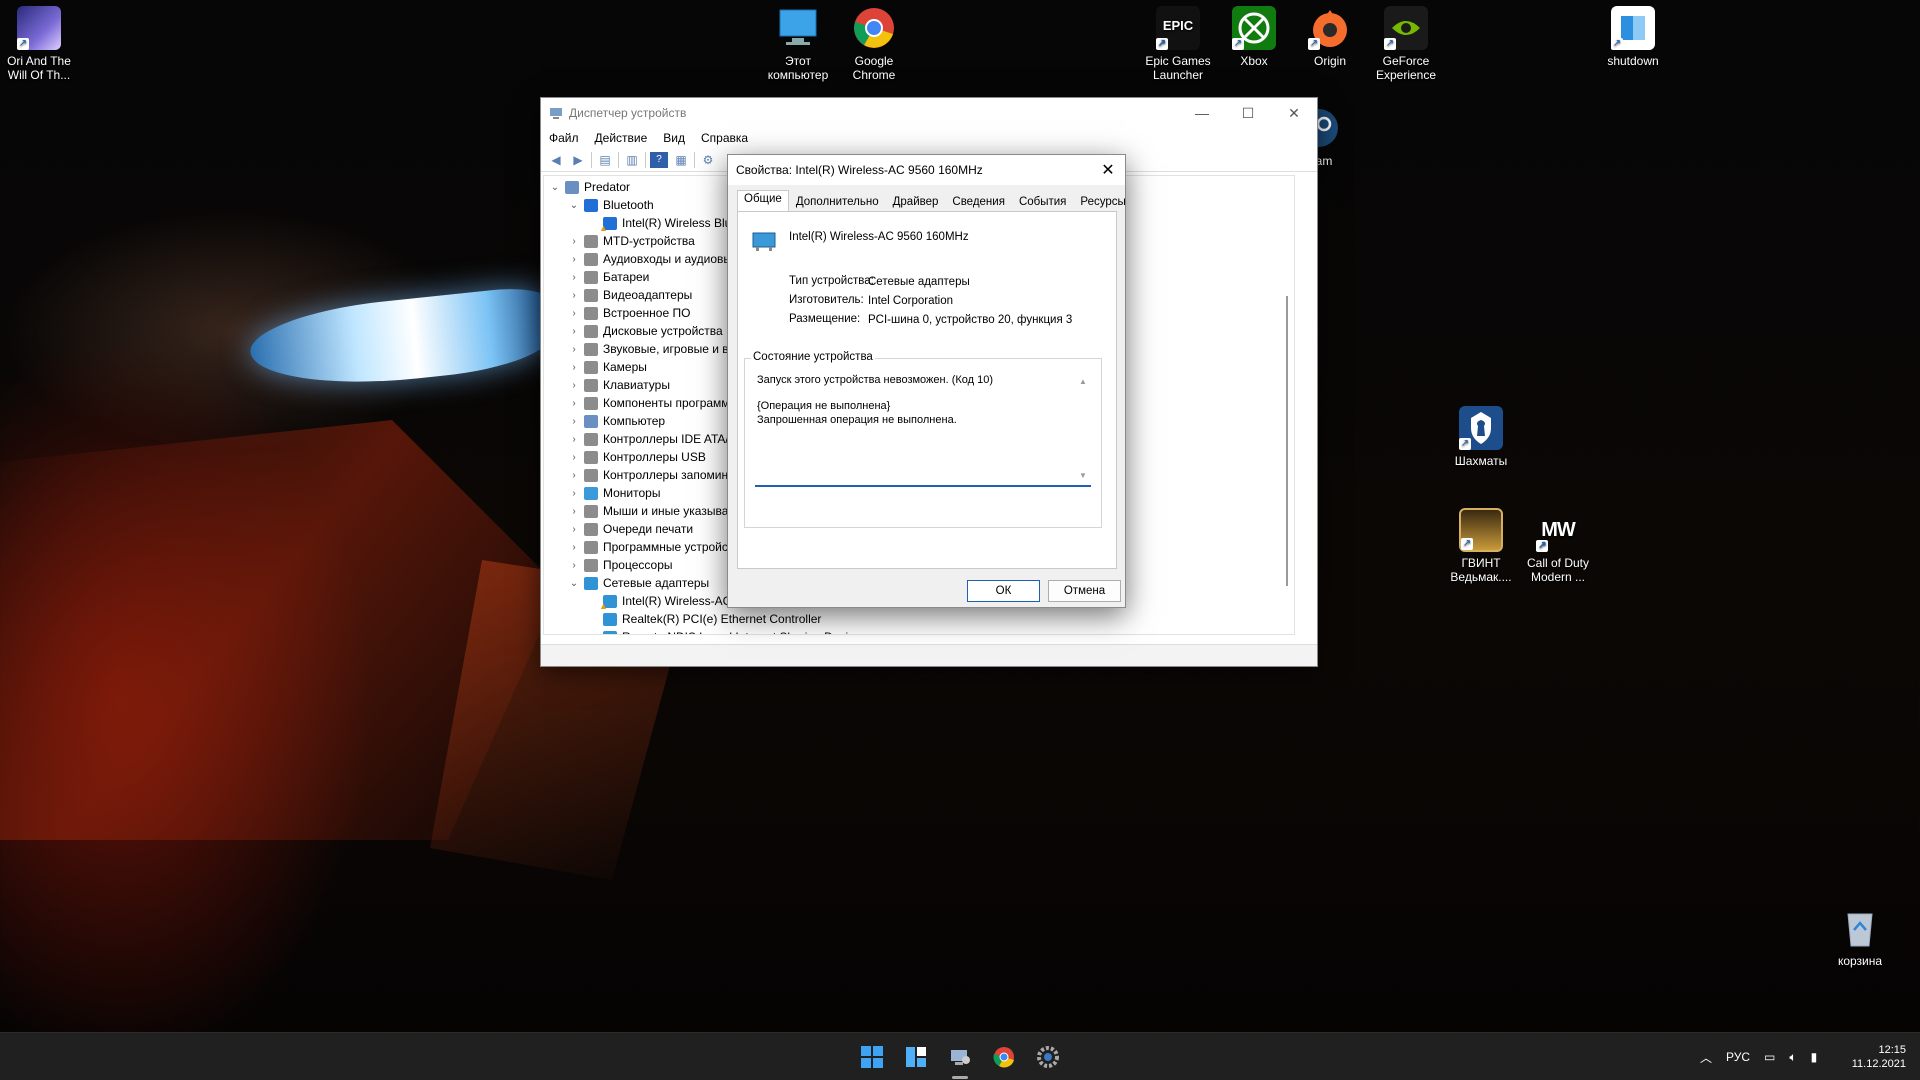  Describe the element at coordinates (929, 655) in the screenshot. I see `status-bar` at that location.